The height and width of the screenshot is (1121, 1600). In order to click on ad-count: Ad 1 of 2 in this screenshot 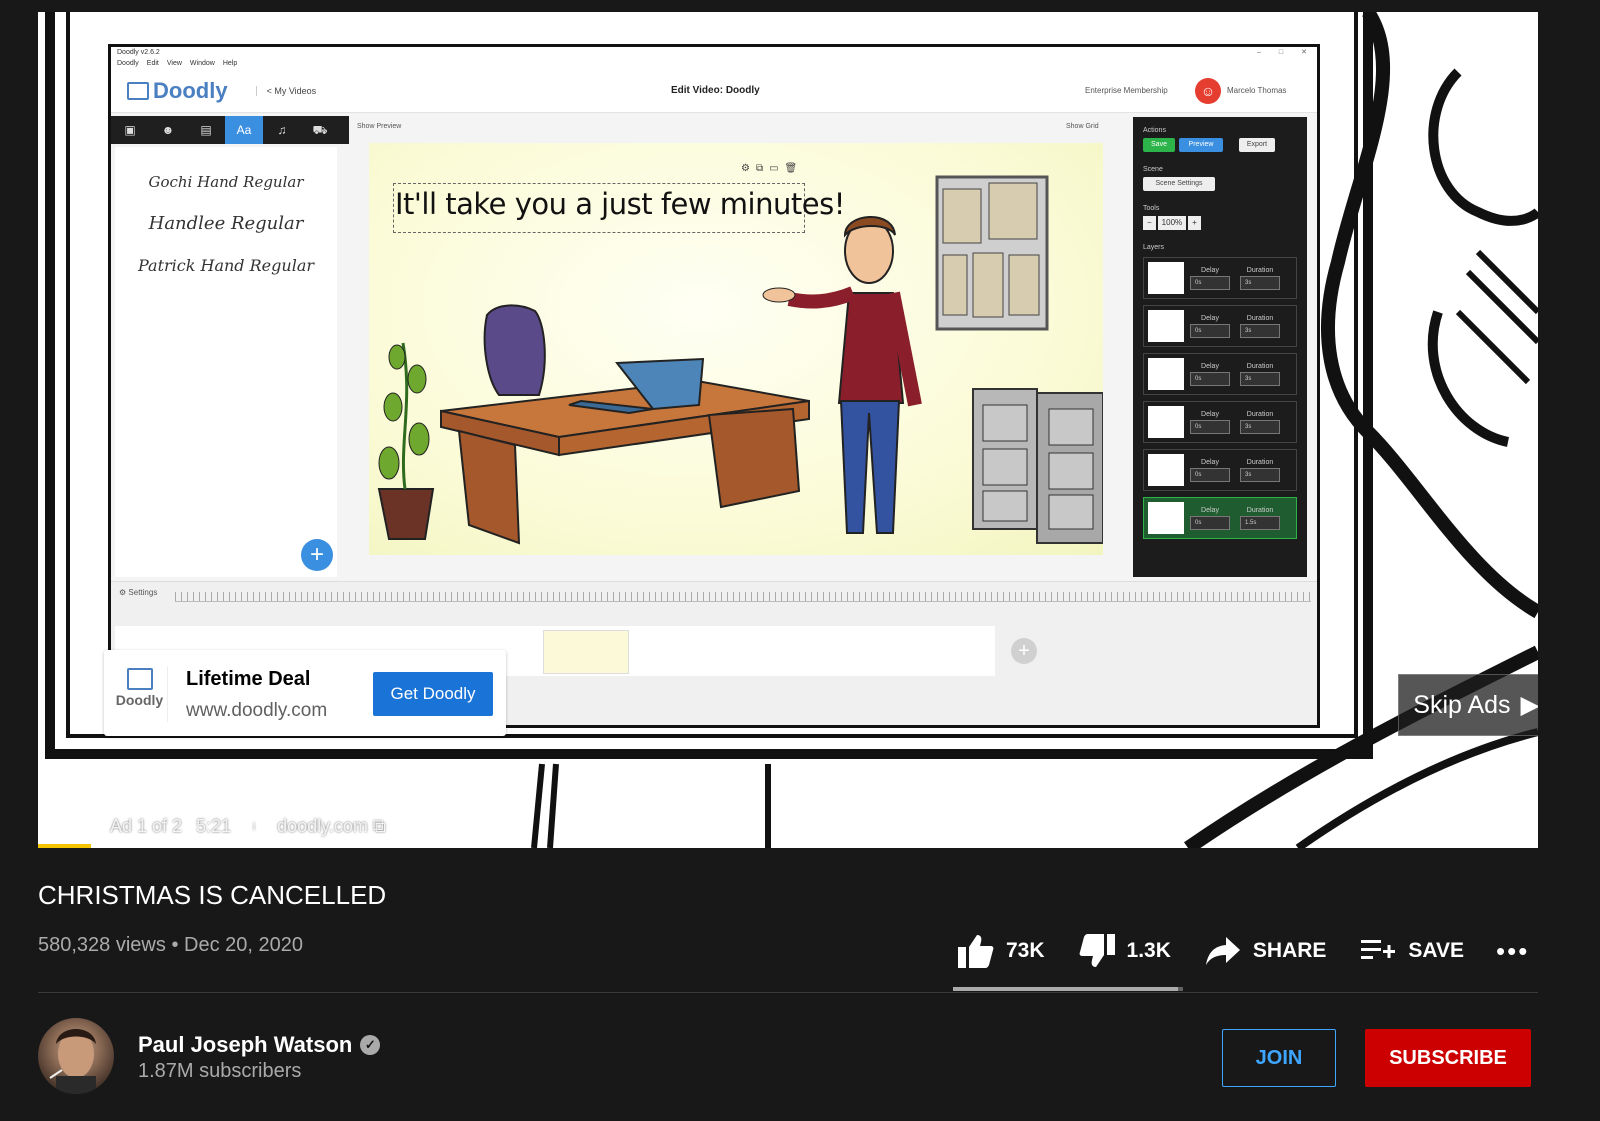, I will do `click(146, 826)`.